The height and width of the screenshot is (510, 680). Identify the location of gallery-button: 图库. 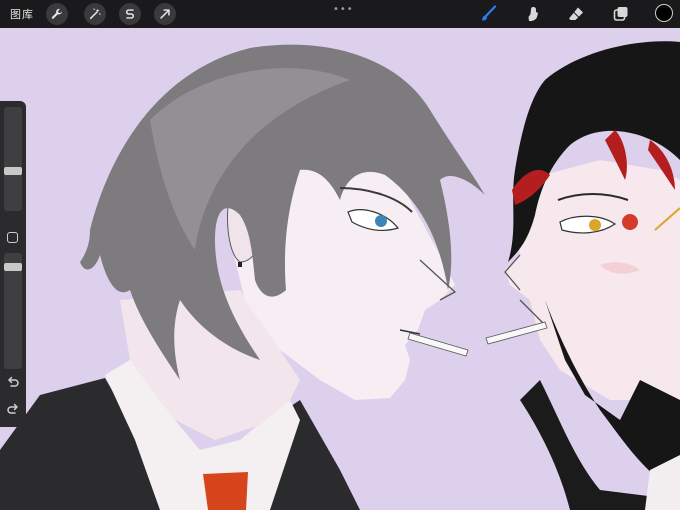
(22, 14).